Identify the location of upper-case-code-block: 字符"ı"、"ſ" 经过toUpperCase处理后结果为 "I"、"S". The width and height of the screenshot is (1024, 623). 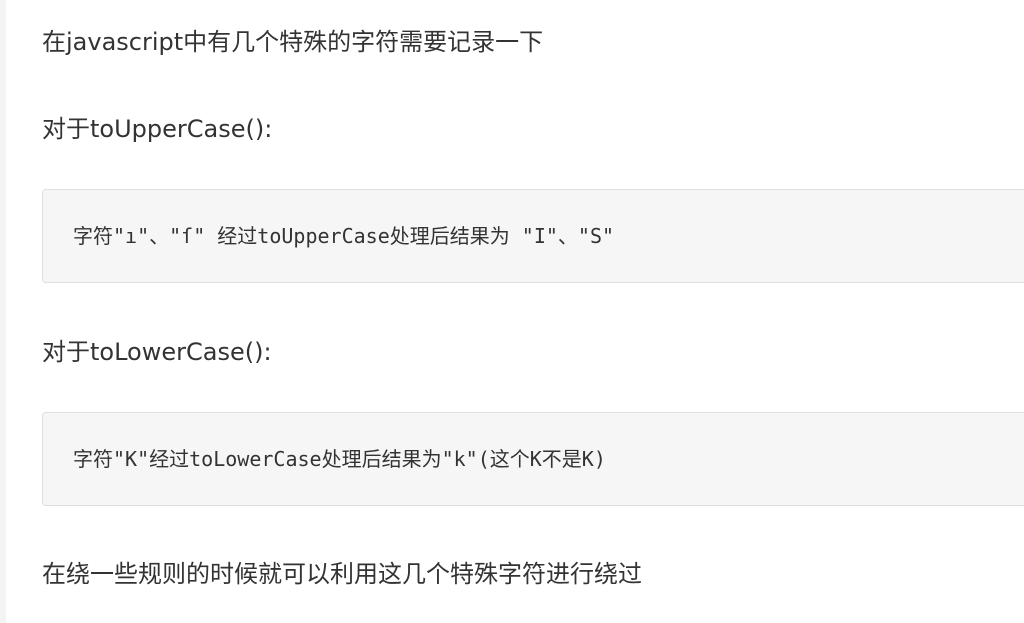
(533, 236).